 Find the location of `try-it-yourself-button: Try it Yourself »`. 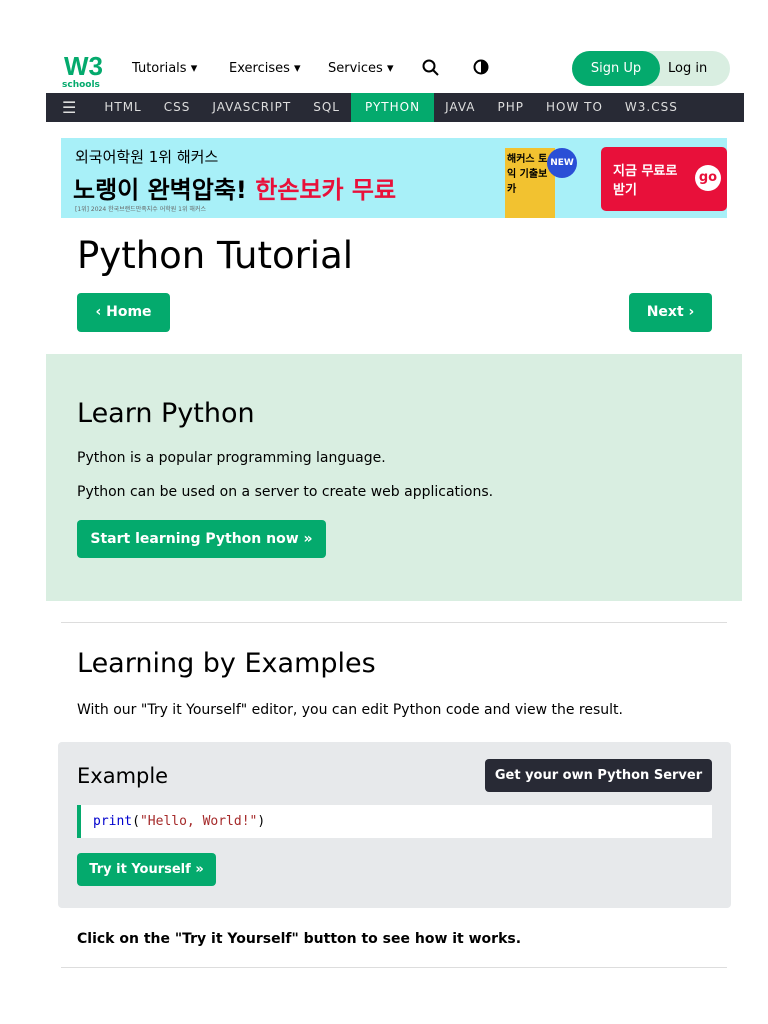

try-it-yourself-button: Try it Yourself » is located at coordinates (146, 869).